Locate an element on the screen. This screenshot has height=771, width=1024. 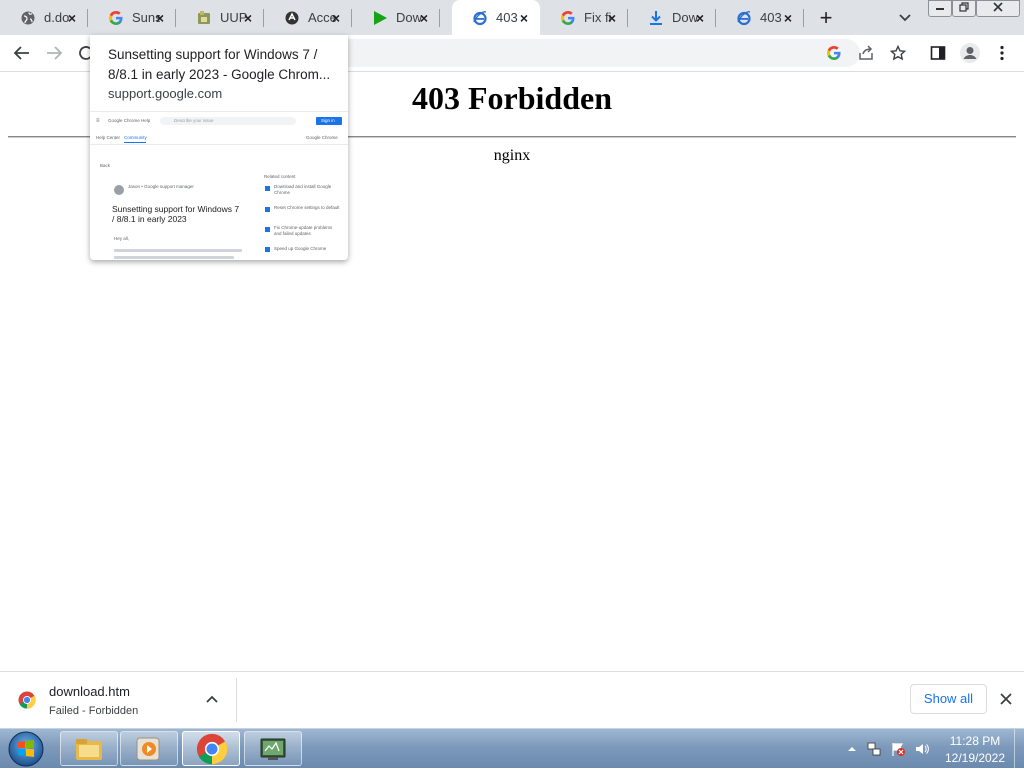
menu-icon: ≡ is located at coordinates (98, 121).